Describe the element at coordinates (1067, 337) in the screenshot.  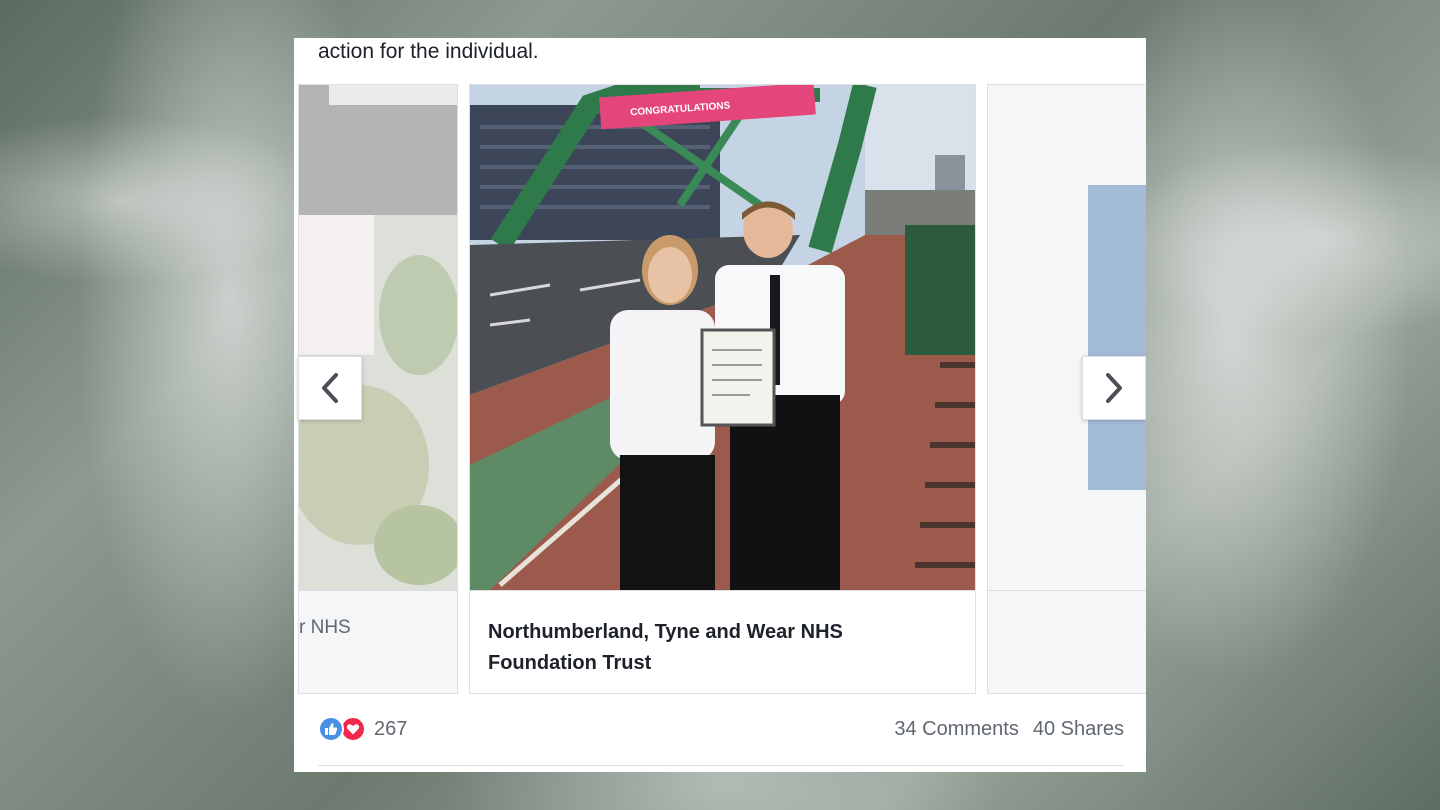
I see `card-image-next` at that location.